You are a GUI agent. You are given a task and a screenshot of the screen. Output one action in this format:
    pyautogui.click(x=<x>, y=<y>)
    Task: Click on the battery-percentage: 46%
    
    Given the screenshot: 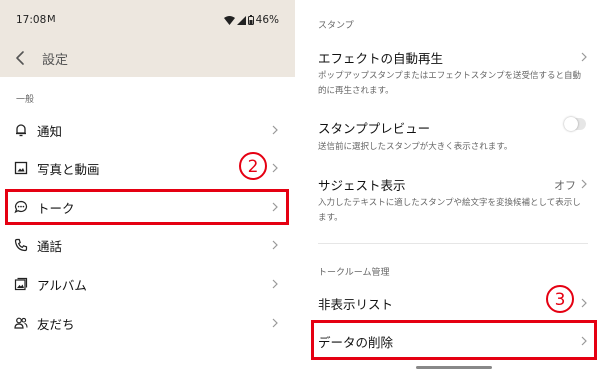 What is the action you would take?
    pyautogui.click(x=267, y=20)
    